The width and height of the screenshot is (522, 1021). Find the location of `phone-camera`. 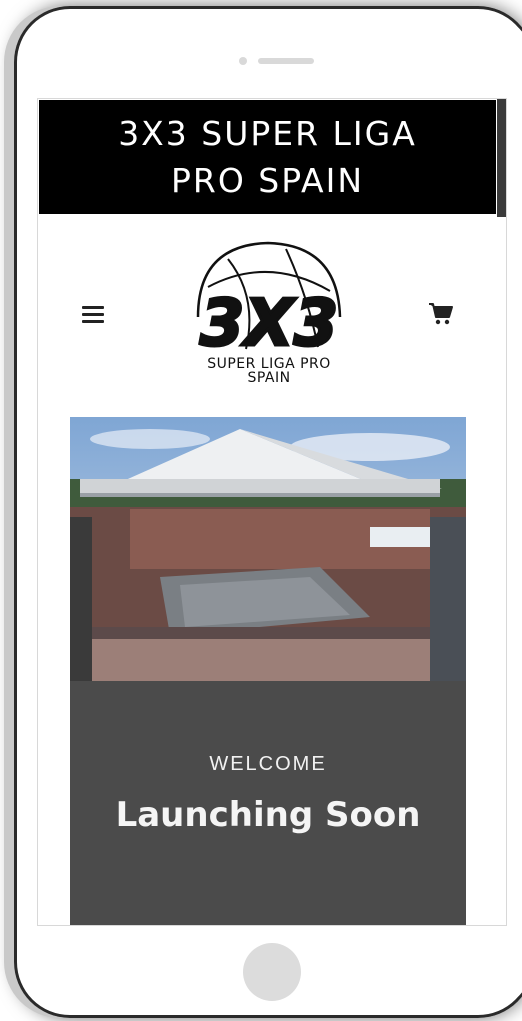

phone-camera is located at coordinates (243, 61).